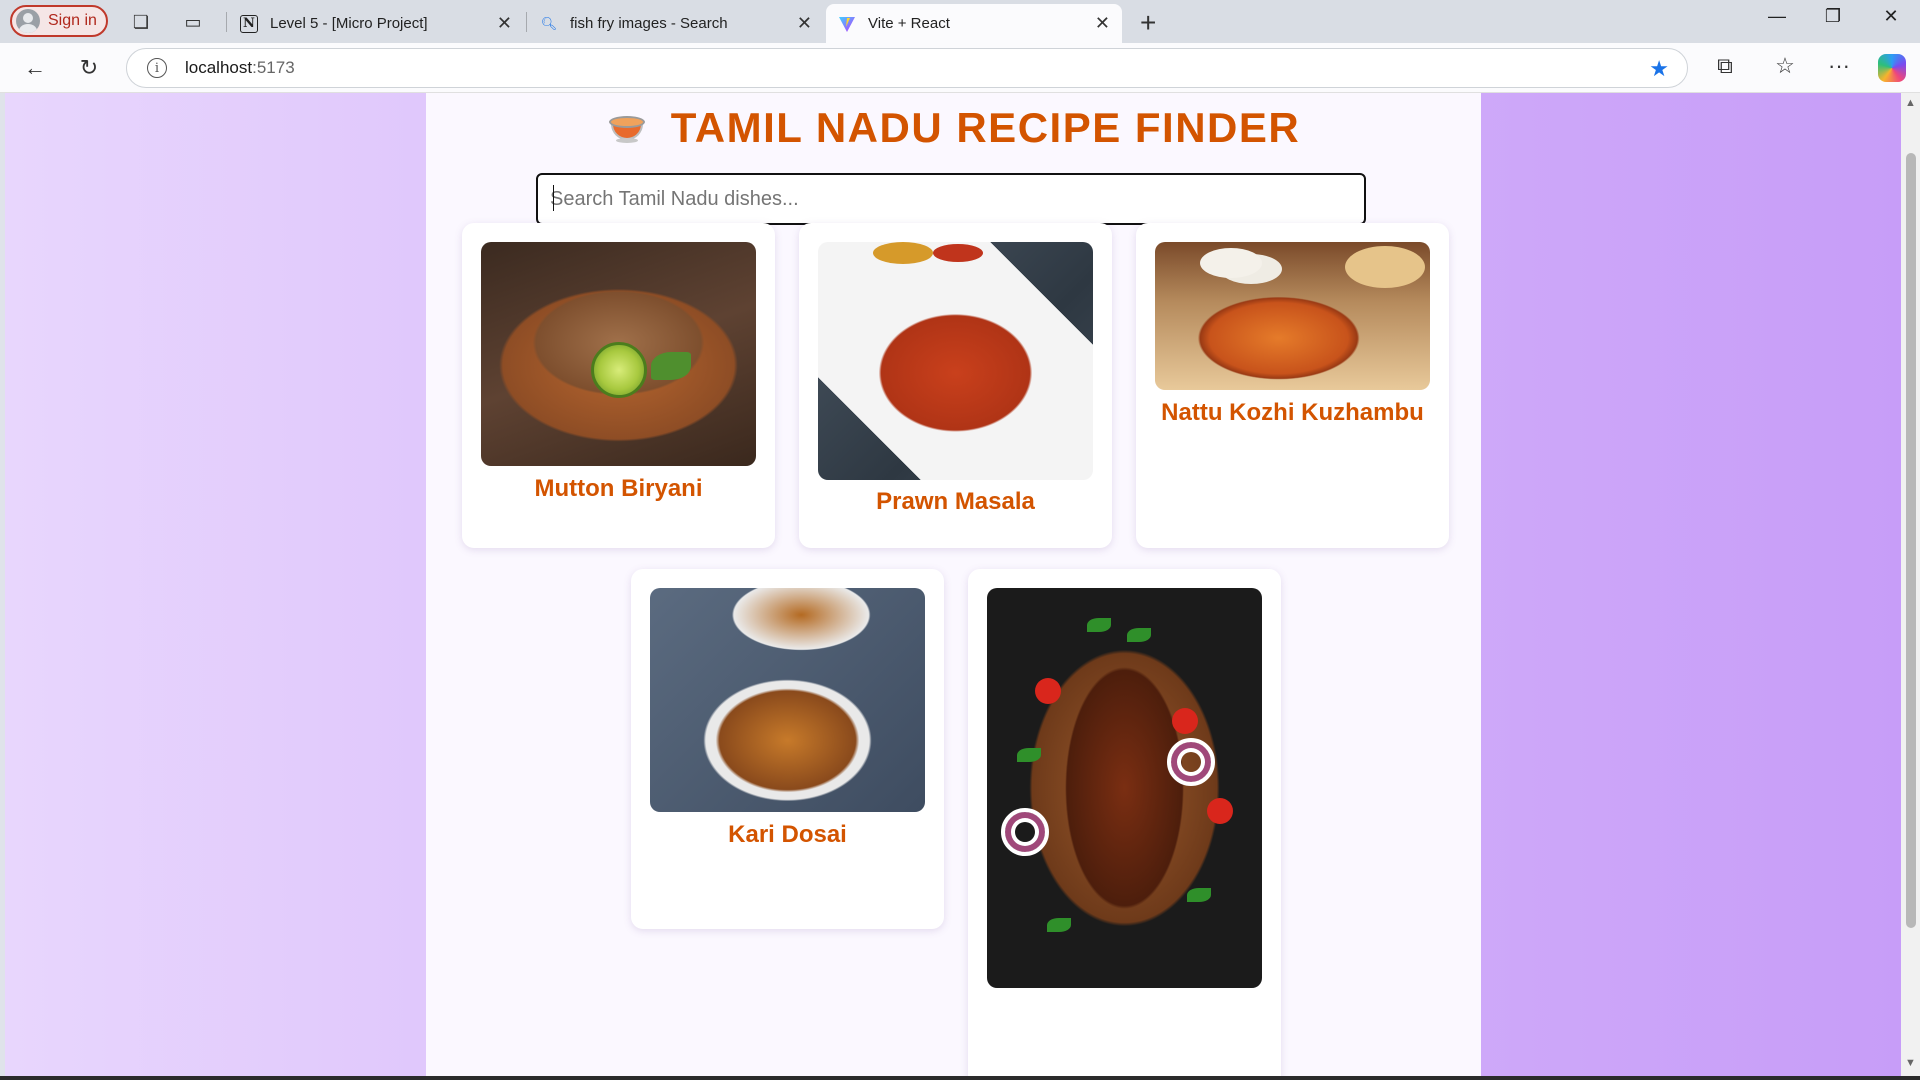 This screenshot has width=1920, height=1080. Describe the element at coordinates (553, 198) in the screenshot. I see `text-caret` at that location.